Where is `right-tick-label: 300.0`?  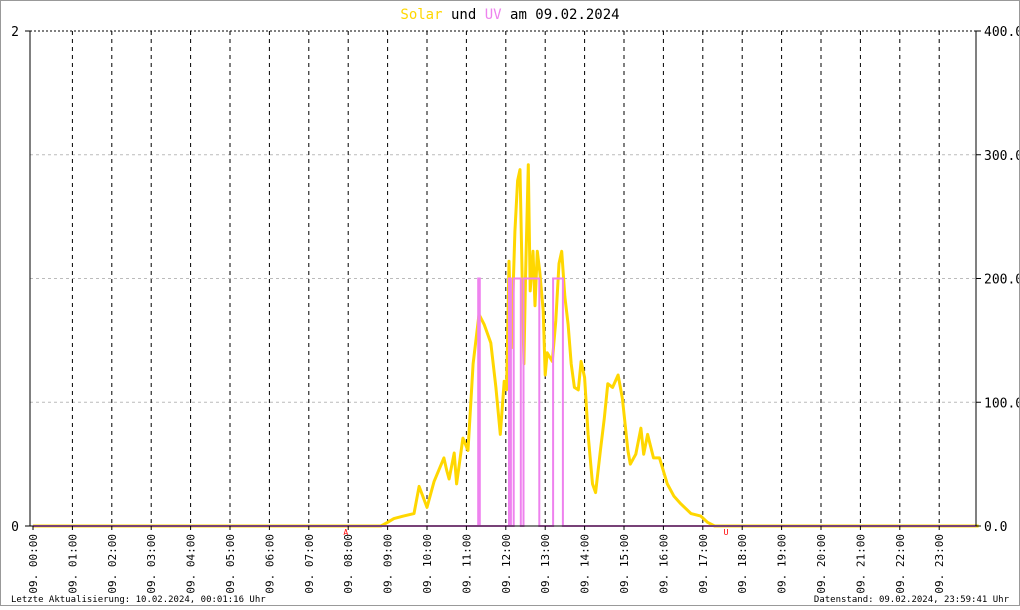 right-tick-label: 300.0 is located at coordinates (1001, 156).